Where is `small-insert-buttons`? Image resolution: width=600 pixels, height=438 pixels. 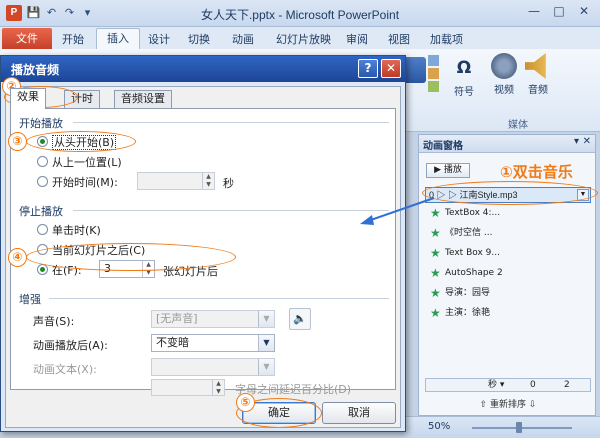 small-insert-buttons is located at coordinates (433, 73).